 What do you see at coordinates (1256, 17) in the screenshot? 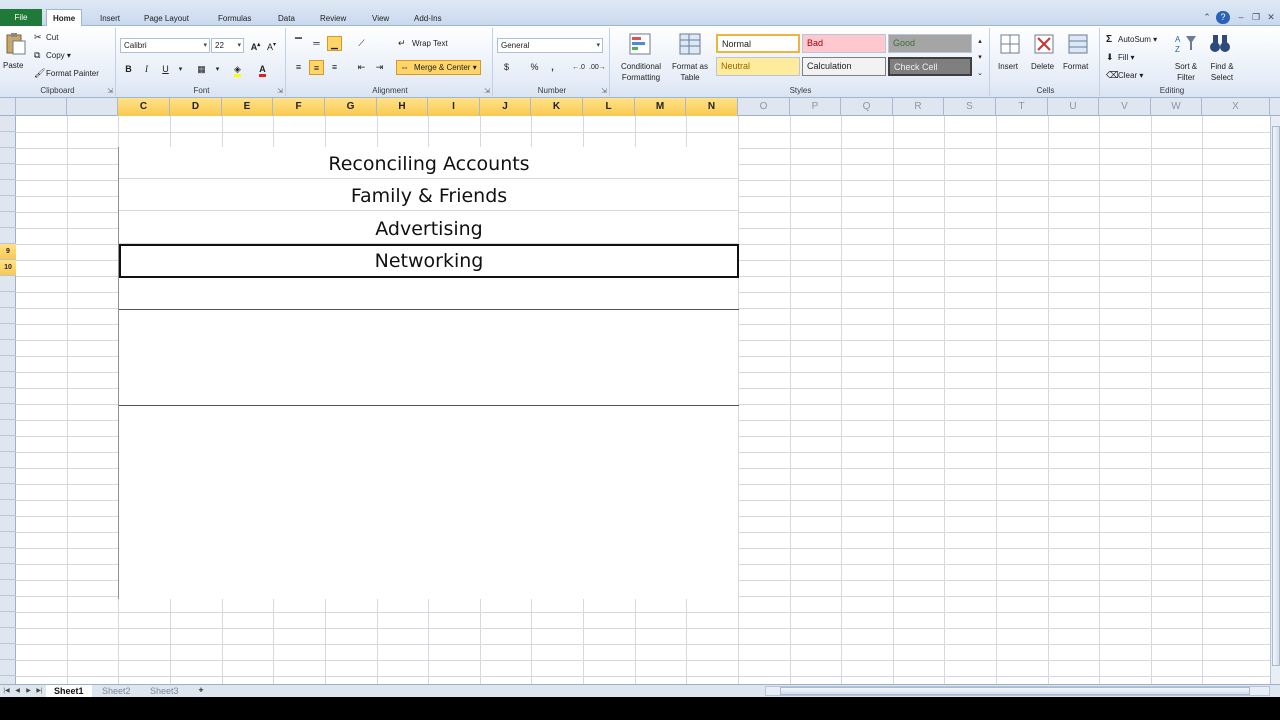
I see `window-restore-icon: ❐` at bounding box center [1256, 17].